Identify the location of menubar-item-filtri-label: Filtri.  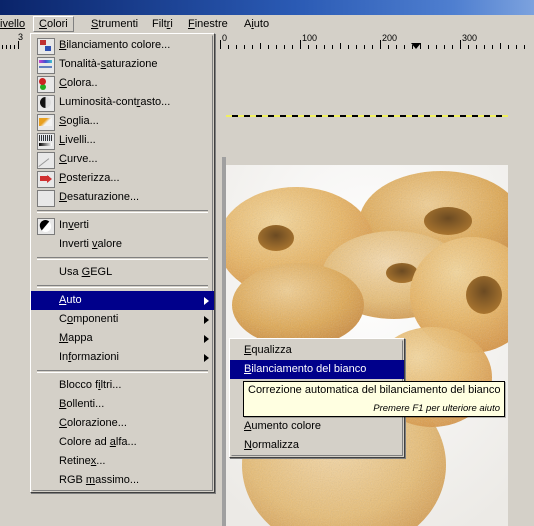
(162, 24).